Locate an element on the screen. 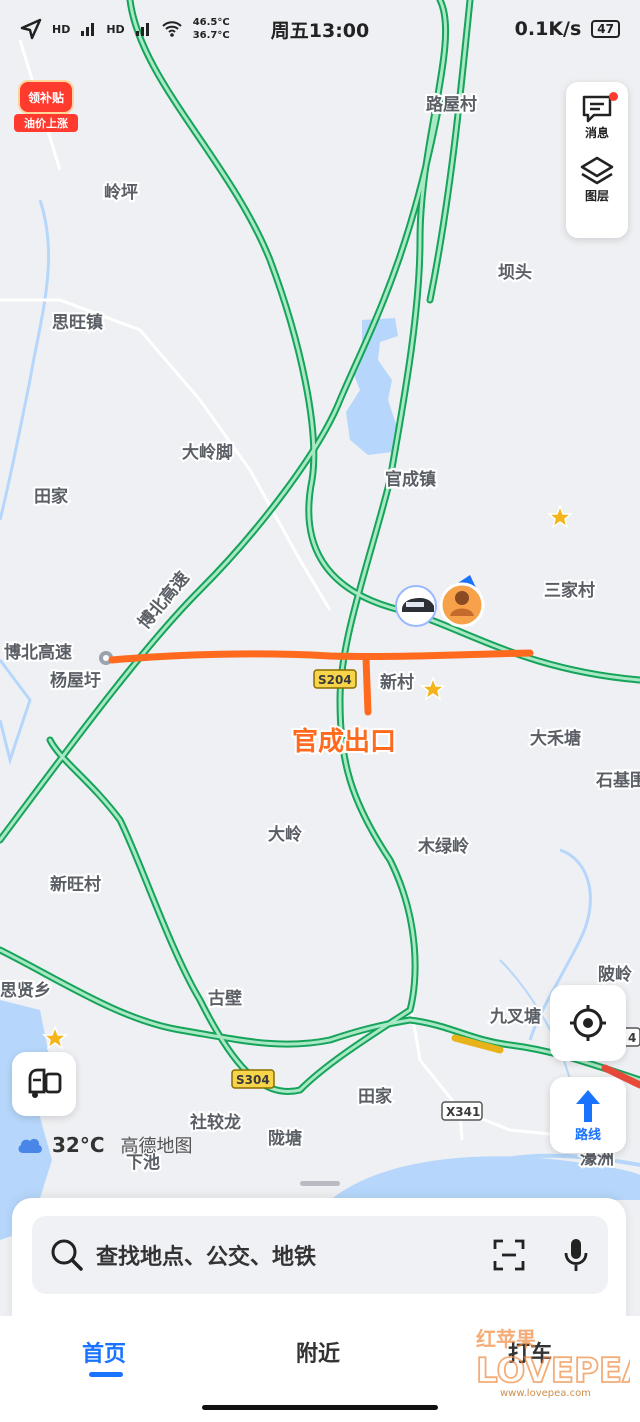 The width and height of the screenshot is (640, 1422). temp-1: 46.5°C is located at coordinates (211, 22).